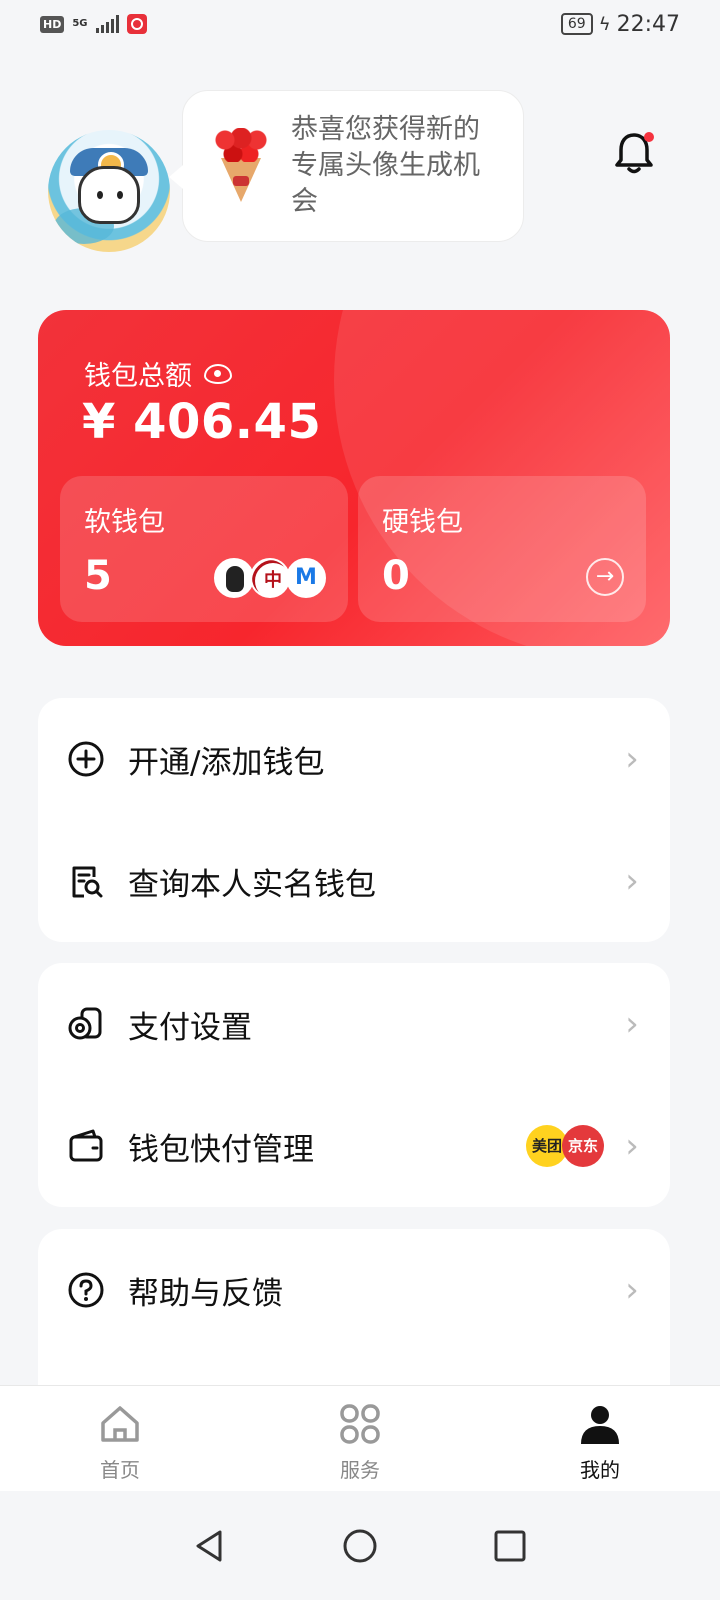 The image size is (720, 1600). I want to click on tab-mine: 我的, so click(600, 1438).